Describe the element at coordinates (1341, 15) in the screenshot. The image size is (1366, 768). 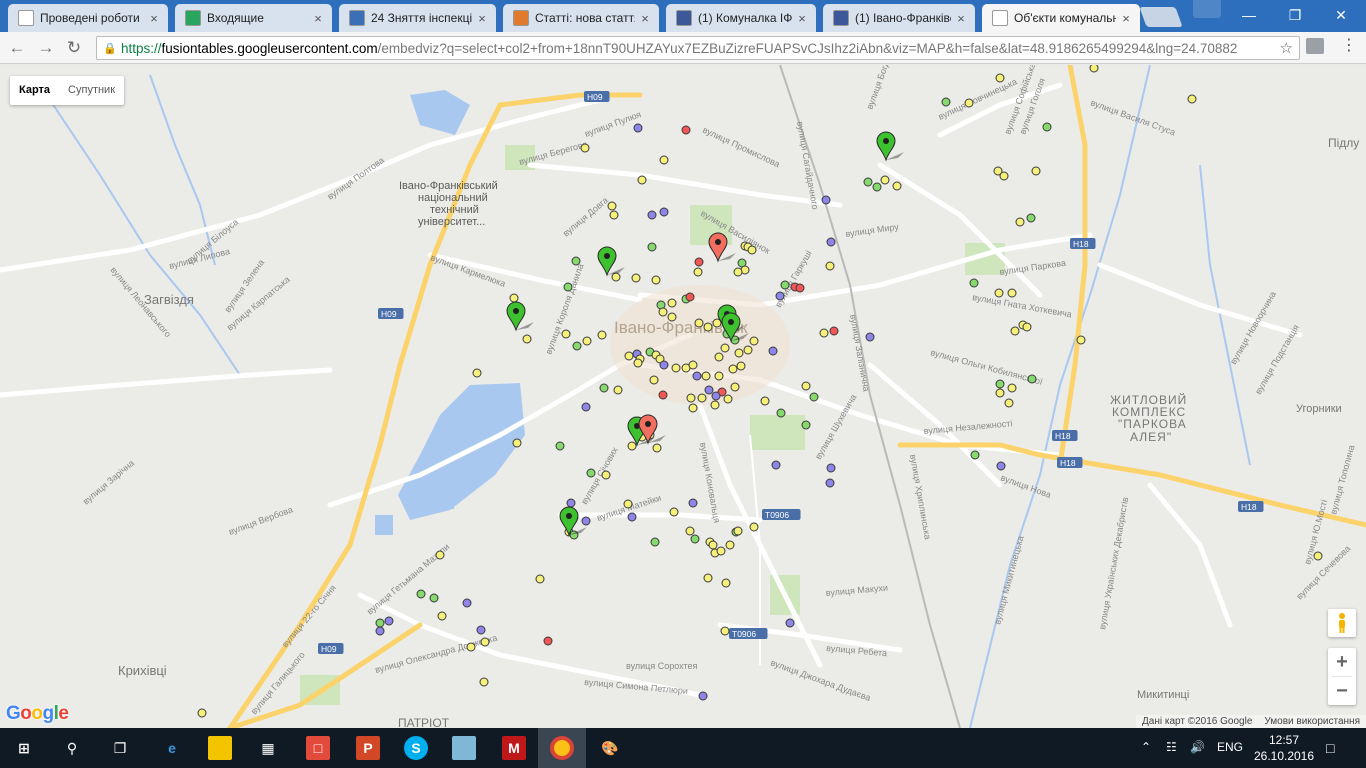
I see `close-window-icon: ✕` at that location.